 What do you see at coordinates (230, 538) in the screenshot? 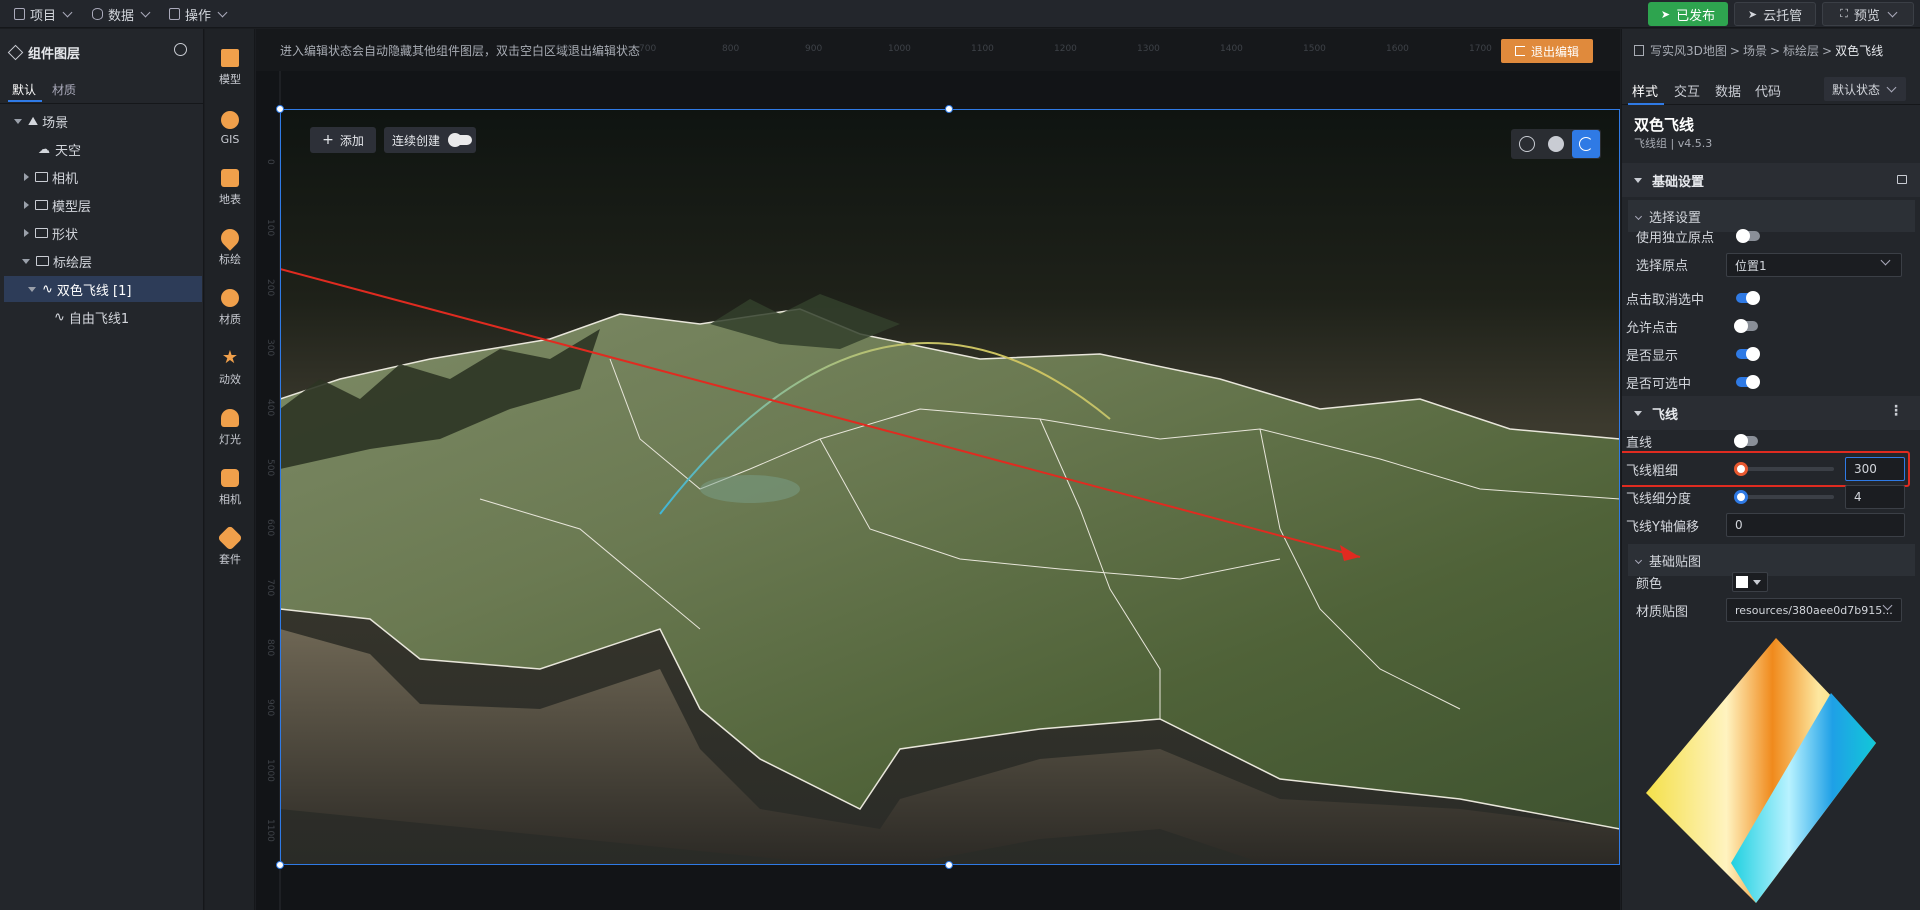
I see `kit-icon` at bounding box center [230, 538].